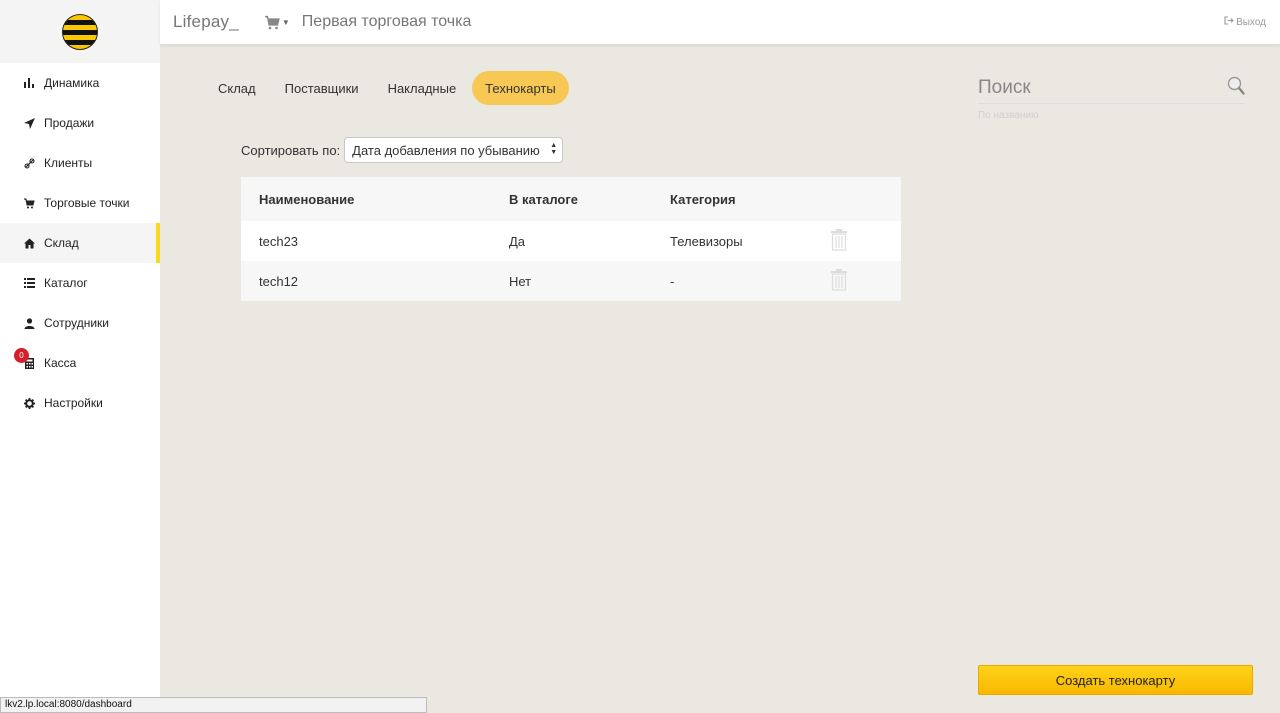 This screenshot has height=713, width=1280. I want to click on search-panel: По названию, so click(1111, 97).